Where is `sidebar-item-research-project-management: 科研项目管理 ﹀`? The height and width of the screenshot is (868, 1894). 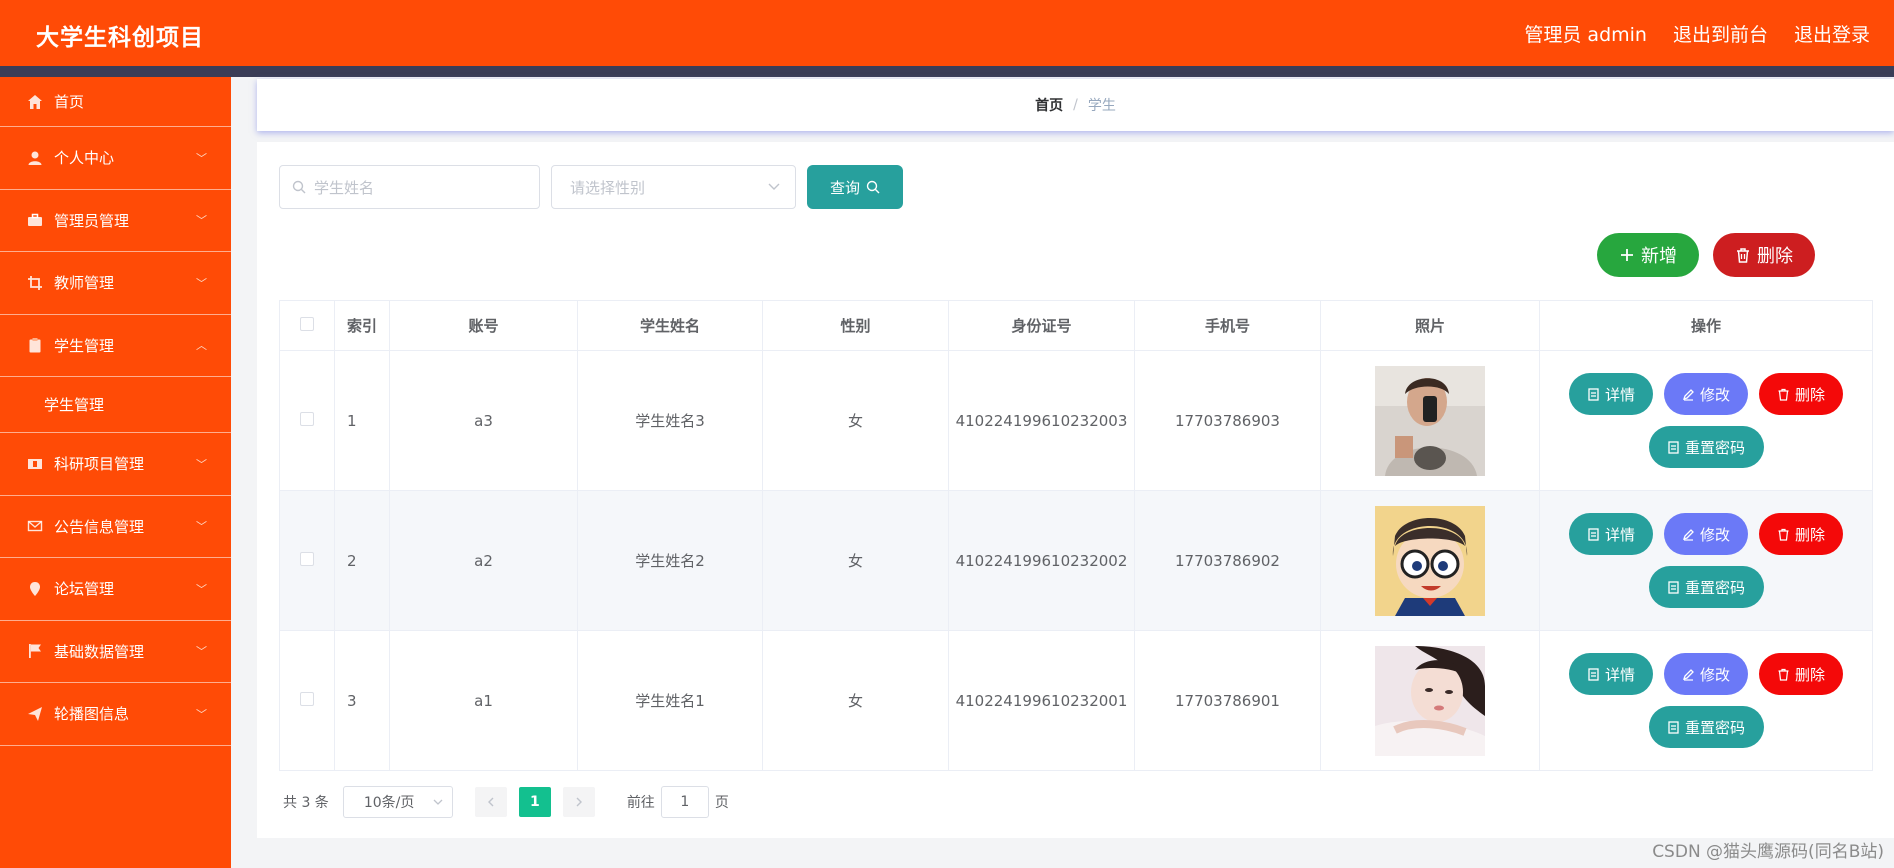 sidebar-item-research-project-management: 科研项目管理 ﹀ is located at coordinates (115, 464).